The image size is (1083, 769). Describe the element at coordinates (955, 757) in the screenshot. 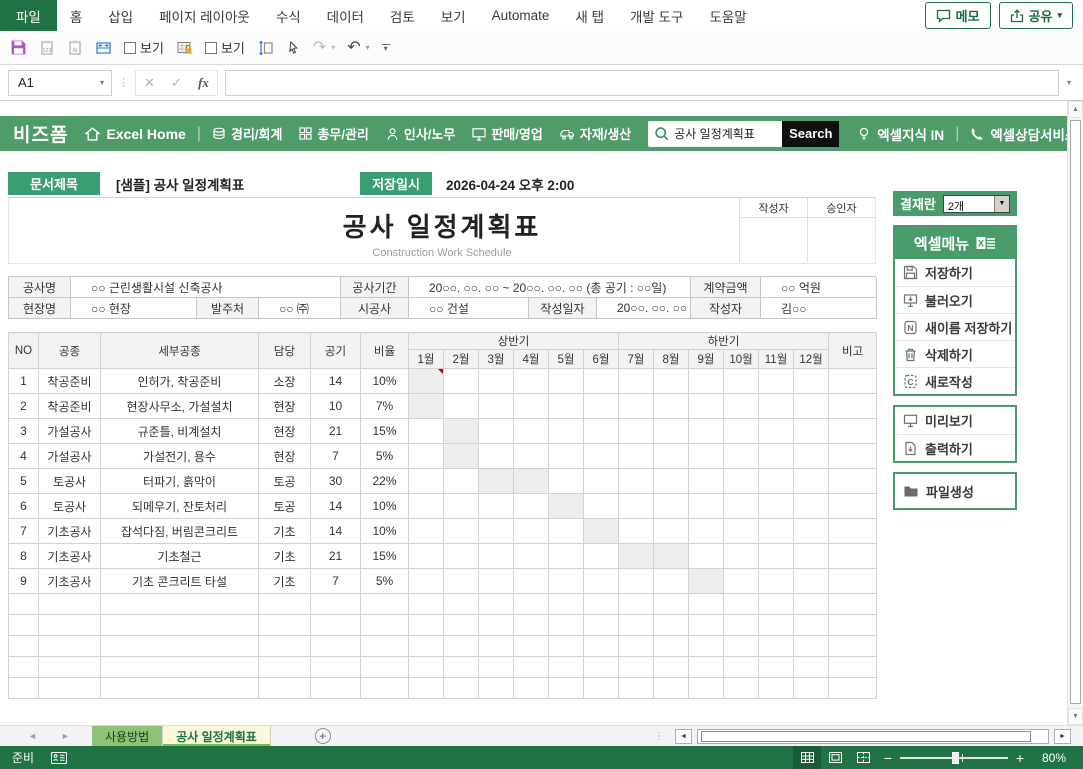

I see `zoom-slider-thumb` at that location.